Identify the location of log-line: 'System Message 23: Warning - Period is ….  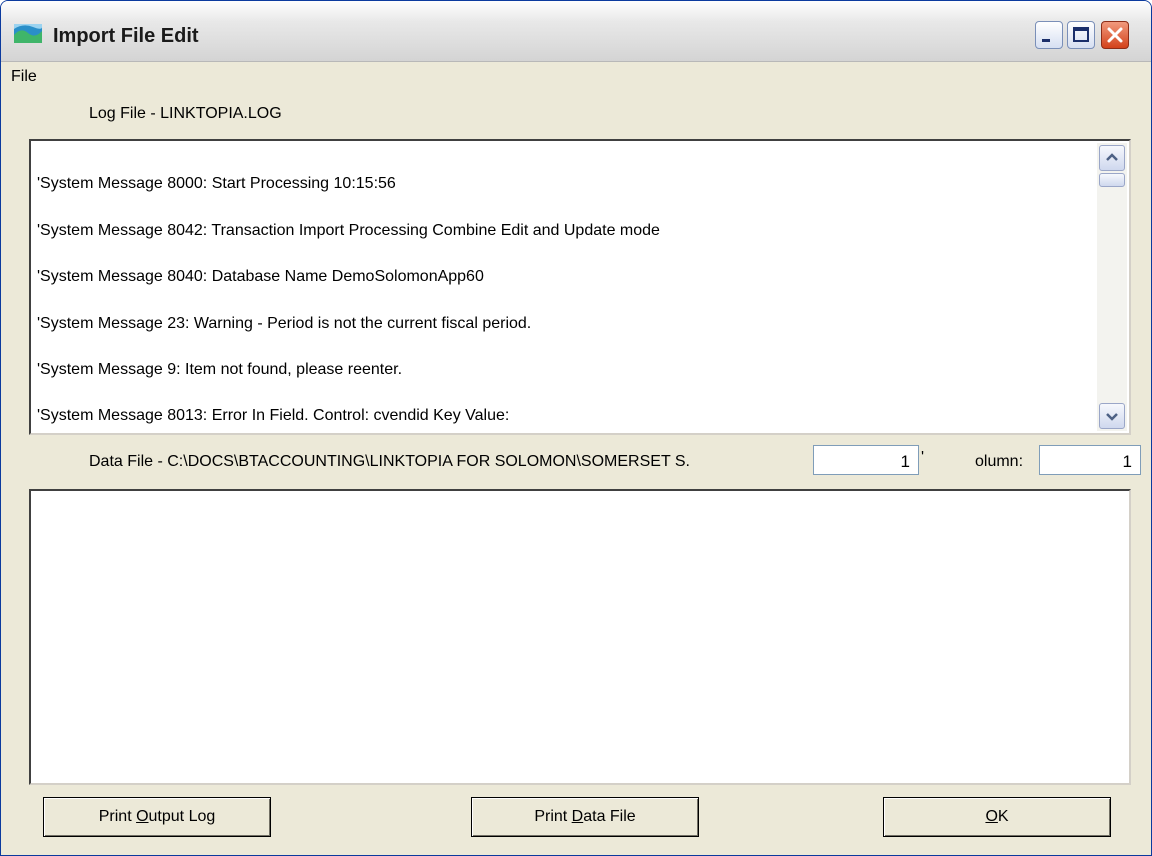
(284, 323).